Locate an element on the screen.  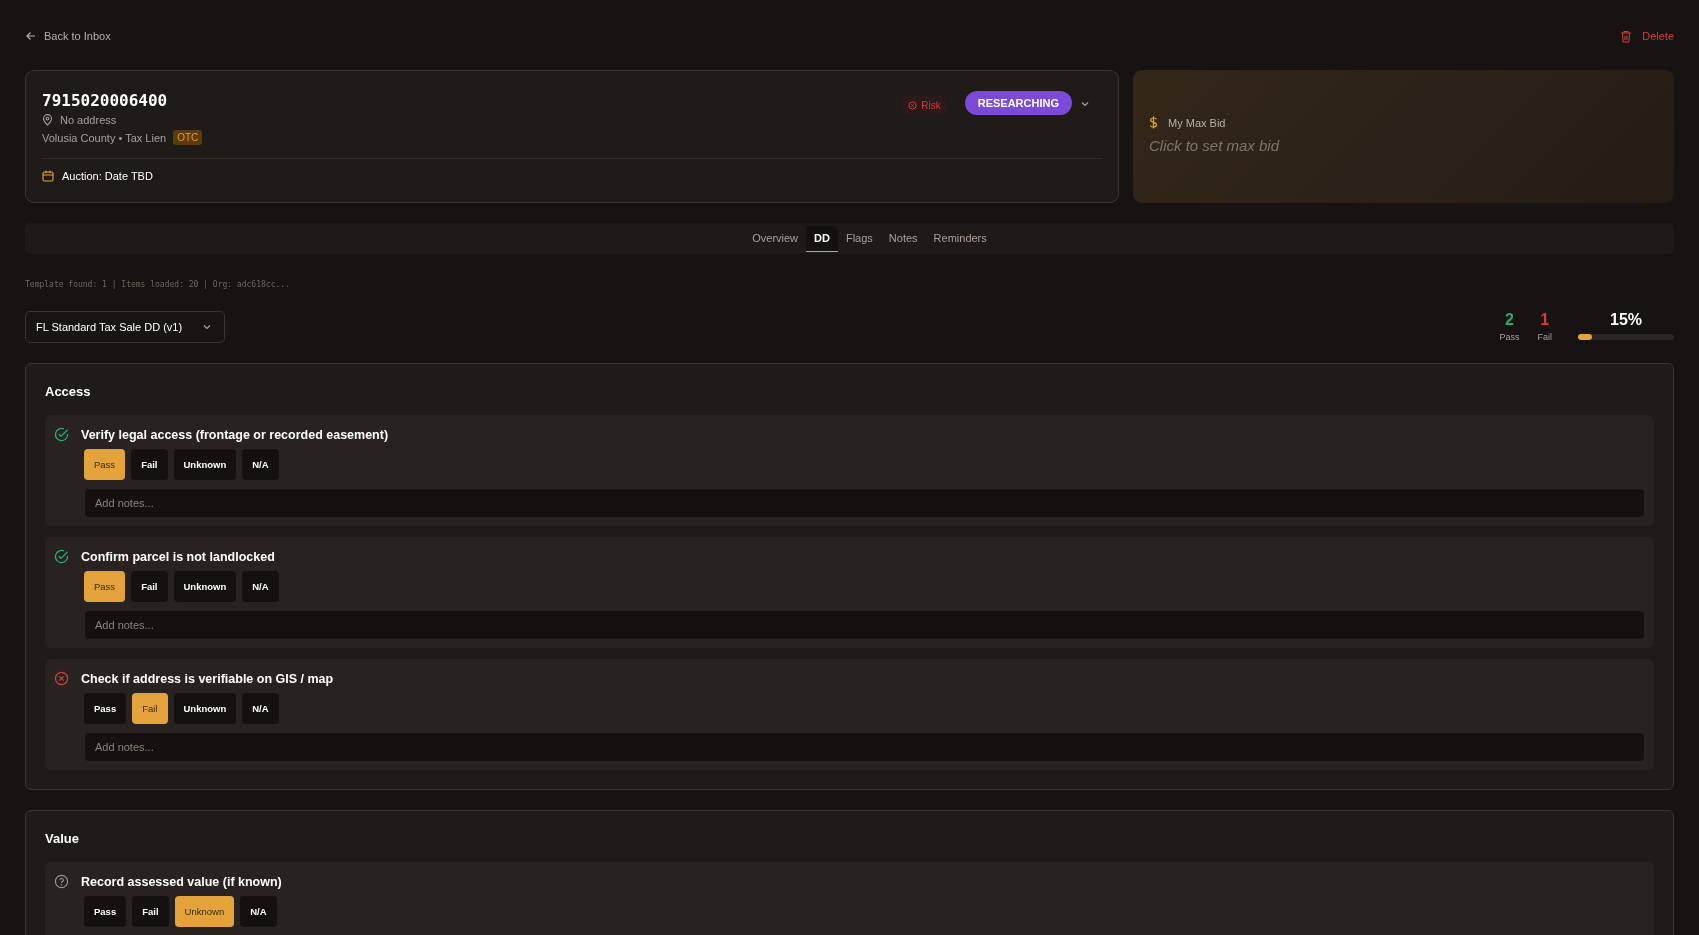
warning-circle-icon is located at coordinates (913, 105).